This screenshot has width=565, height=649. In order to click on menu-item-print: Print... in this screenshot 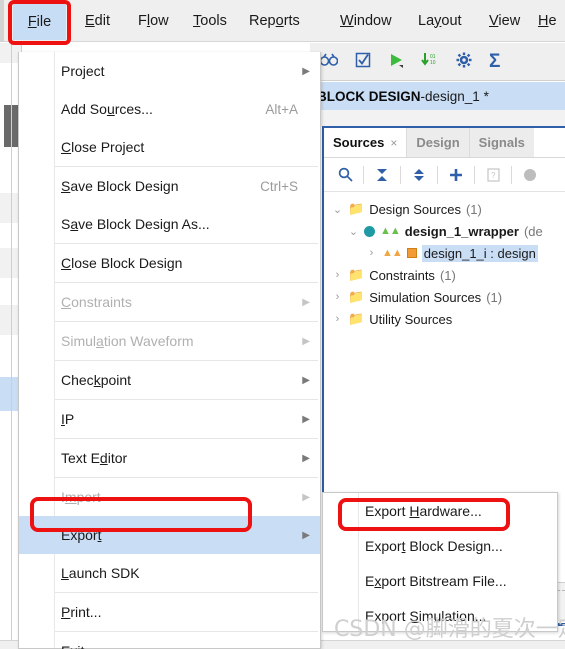, I will do `click(169, 612)`.